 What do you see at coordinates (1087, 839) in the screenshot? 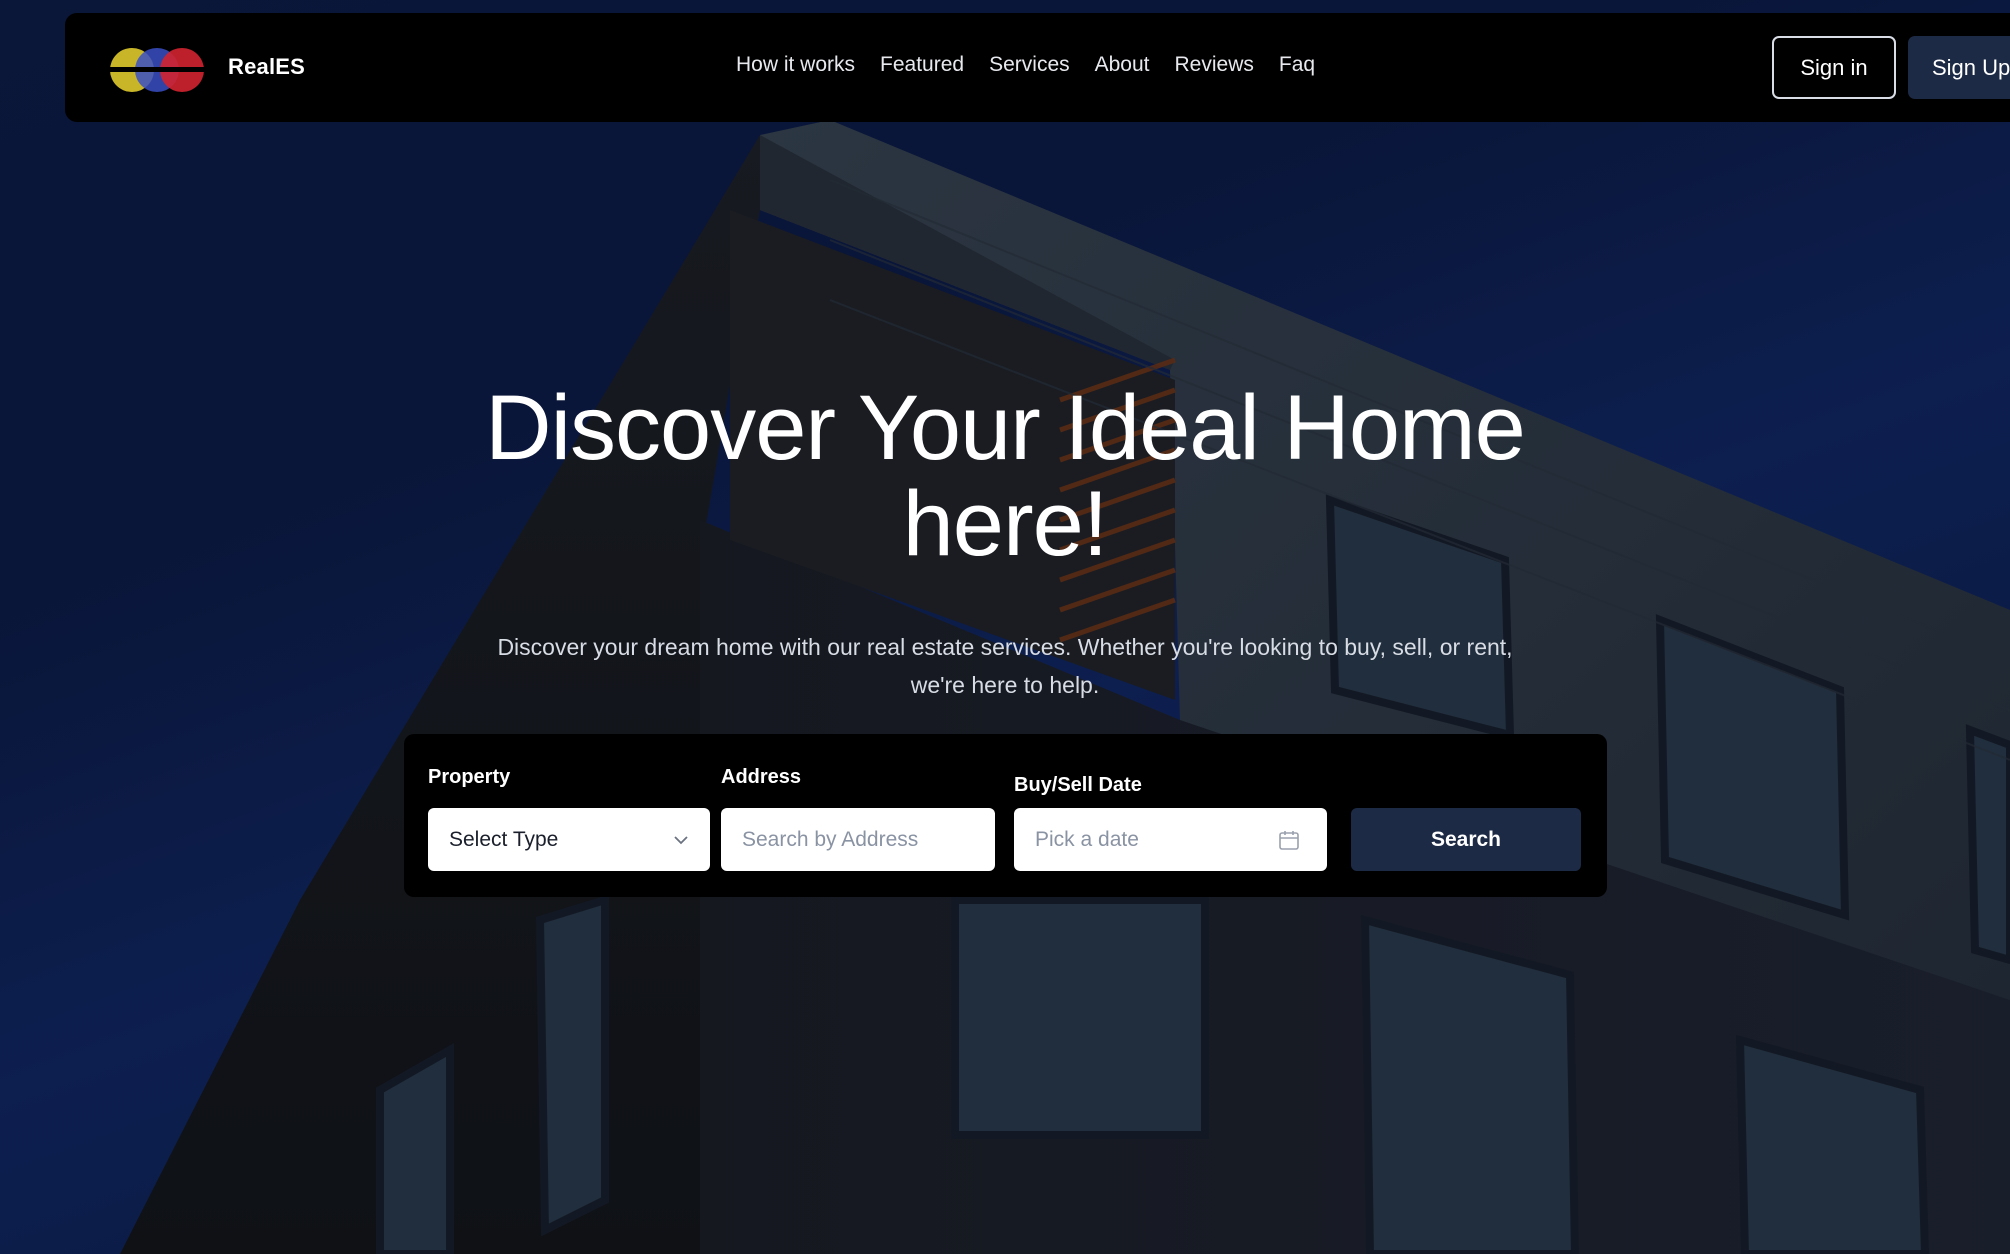
I see `date-placeholder: Pick a date` at bounding box center [1087, 839].